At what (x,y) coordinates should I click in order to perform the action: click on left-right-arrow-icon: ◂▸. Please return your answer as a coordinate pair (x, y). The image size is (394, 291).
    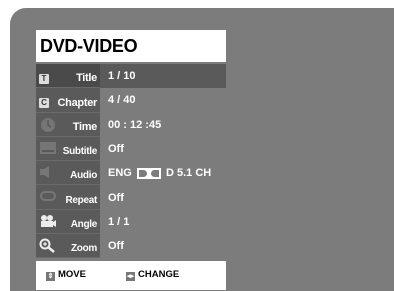
    Looking at the image, I should click on (130, 276).